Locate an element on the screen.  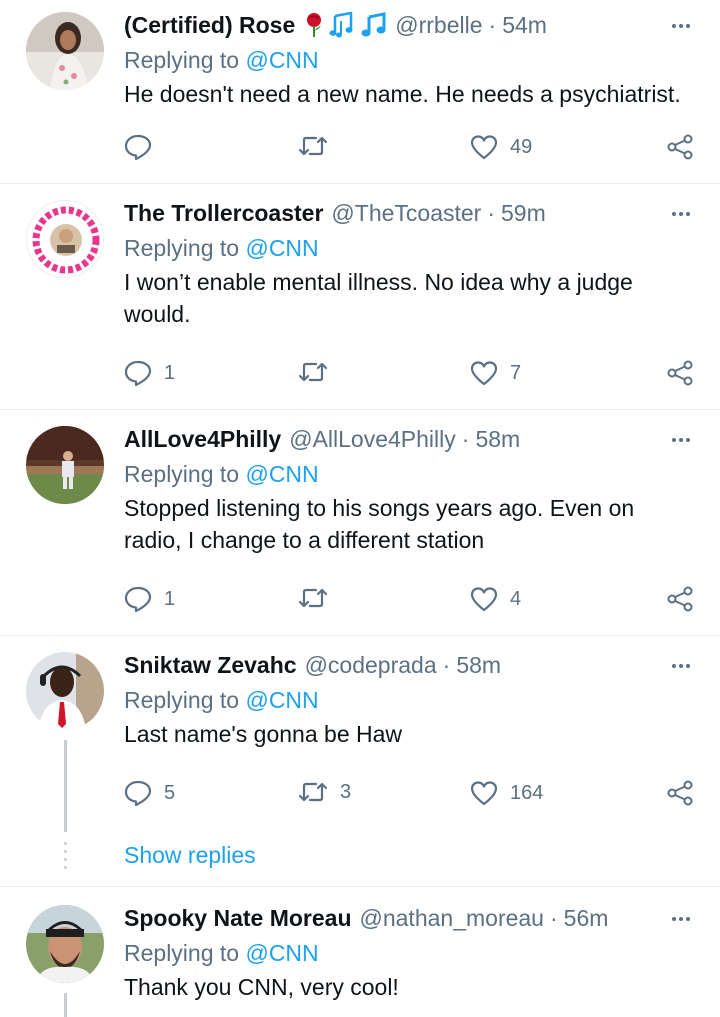
tweet-text: Last name's gonna be Haw is located at coordinates (263, 734).